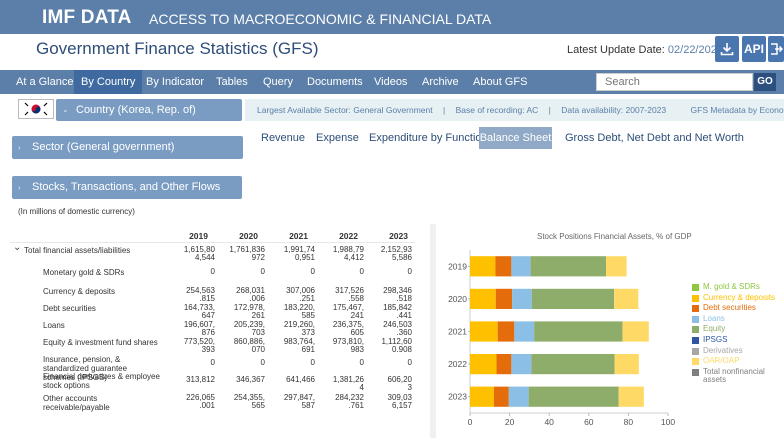 This screenshot has height=438, width=784. Describe the element at coordinates (616, 50) in the screenshot. I see `update-label: Latest Update Date:` at that location.